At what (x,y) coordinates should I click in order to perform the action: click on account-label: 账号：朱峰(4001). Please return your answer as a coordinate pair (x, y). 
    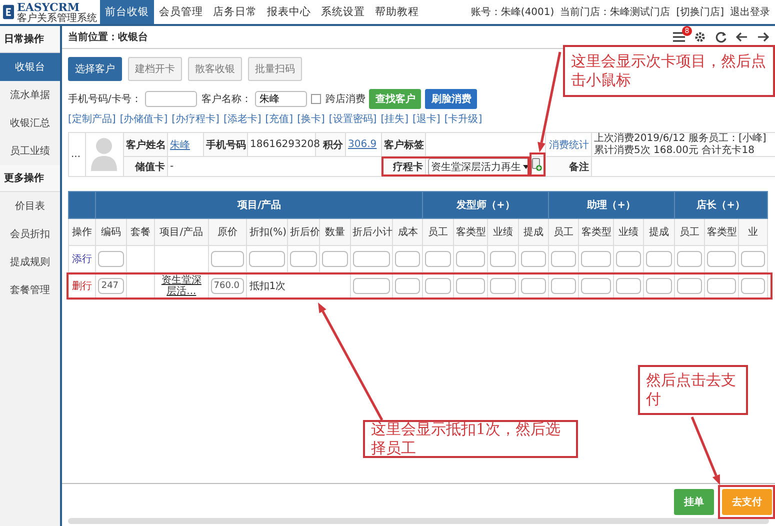
    Looking at the image, I should click on (512, 12).